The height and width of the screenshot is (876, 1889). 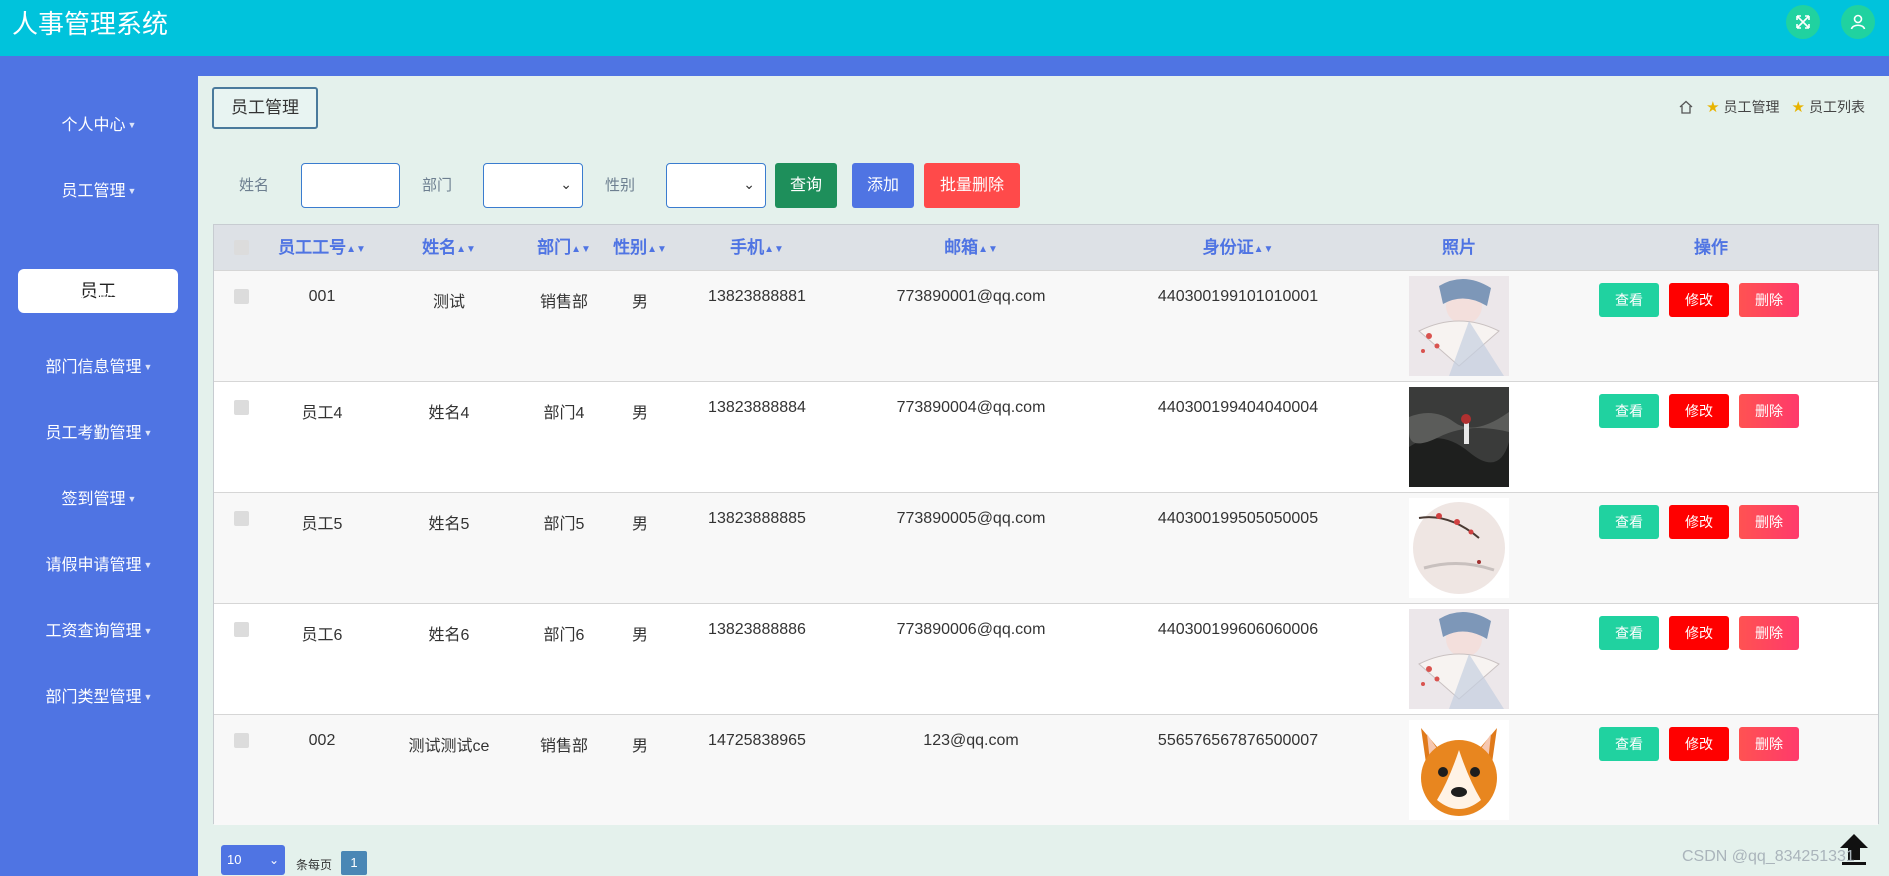 What do you see at coordinates (322, 296) in the screenshot?
I see `cell-employee-id: 001` at bounding box center [322, 296].